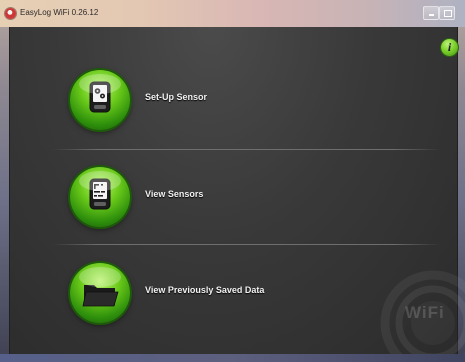  What do you see at coordinates (100, 293) in the screenshot?
I see `folder-icon` at bounding box center [100, 293].